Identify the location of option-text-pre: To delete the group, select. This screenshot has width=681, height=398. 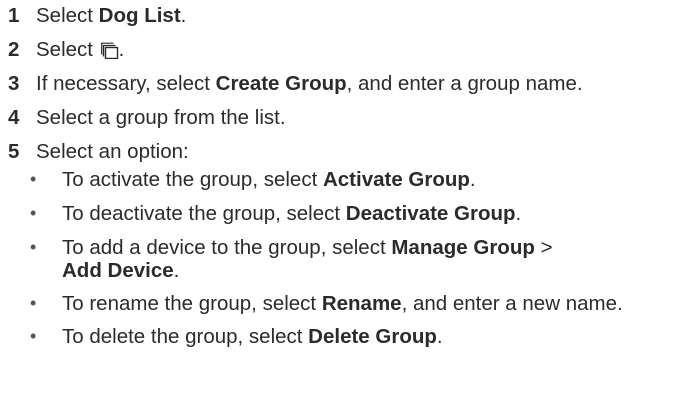
(185, 336).